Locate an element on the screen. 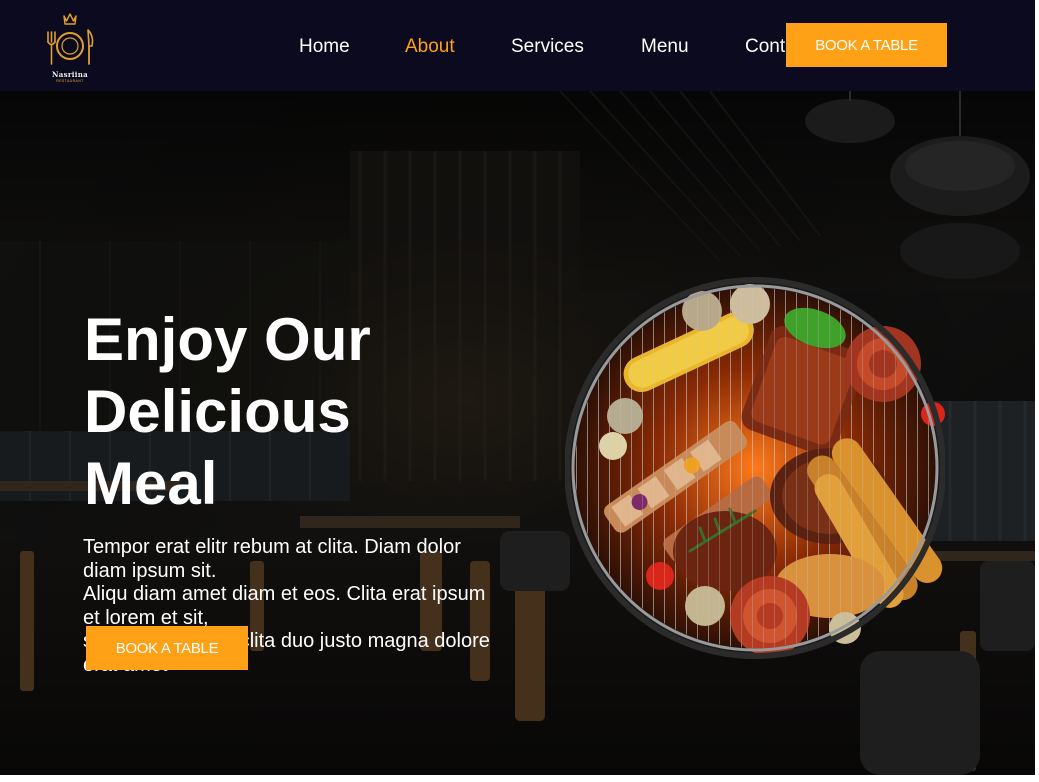  hero-title-line: Enjoy Our is located at coordinates (227, 339).